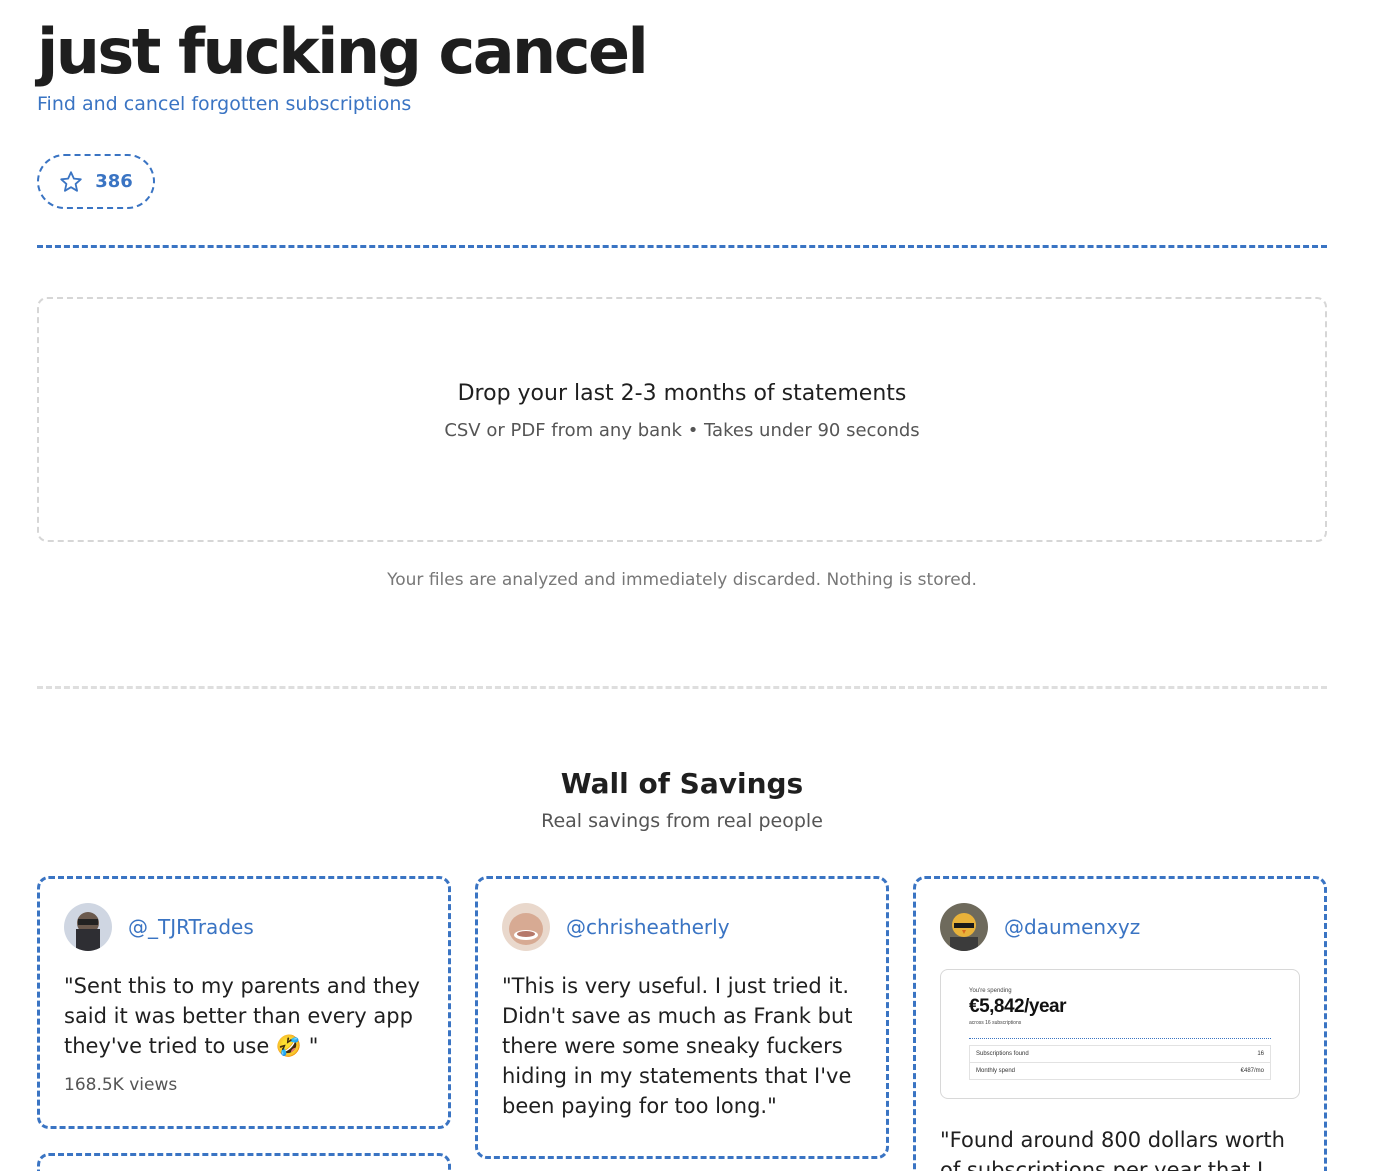 The width and height of the screenshot is (1390, 1171). Describe the element at coordinates (682, 246) in the screenshot. I see `header-divider` at that location.